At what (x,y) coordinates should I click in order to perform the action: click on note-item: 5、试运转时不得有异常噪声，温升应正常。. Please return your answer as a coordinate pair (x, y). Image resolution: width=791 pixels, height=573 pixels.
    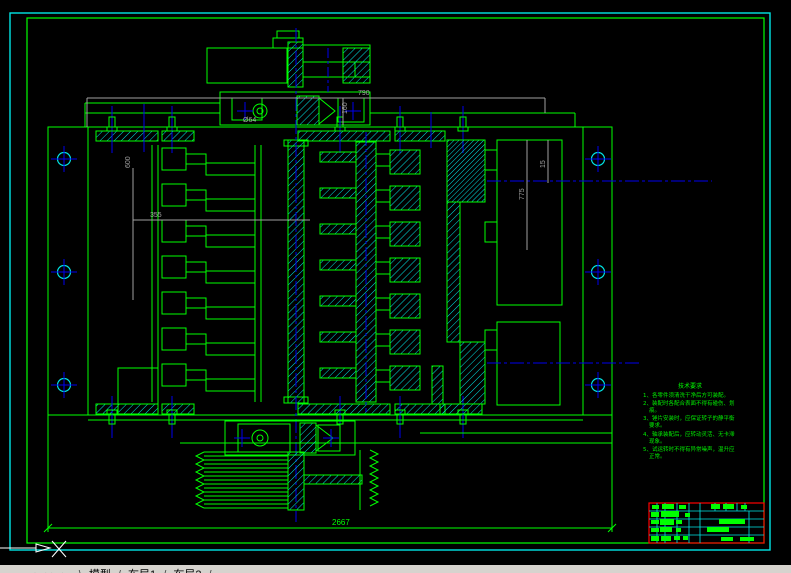
    Looking at the image, I should click on (689, 453).